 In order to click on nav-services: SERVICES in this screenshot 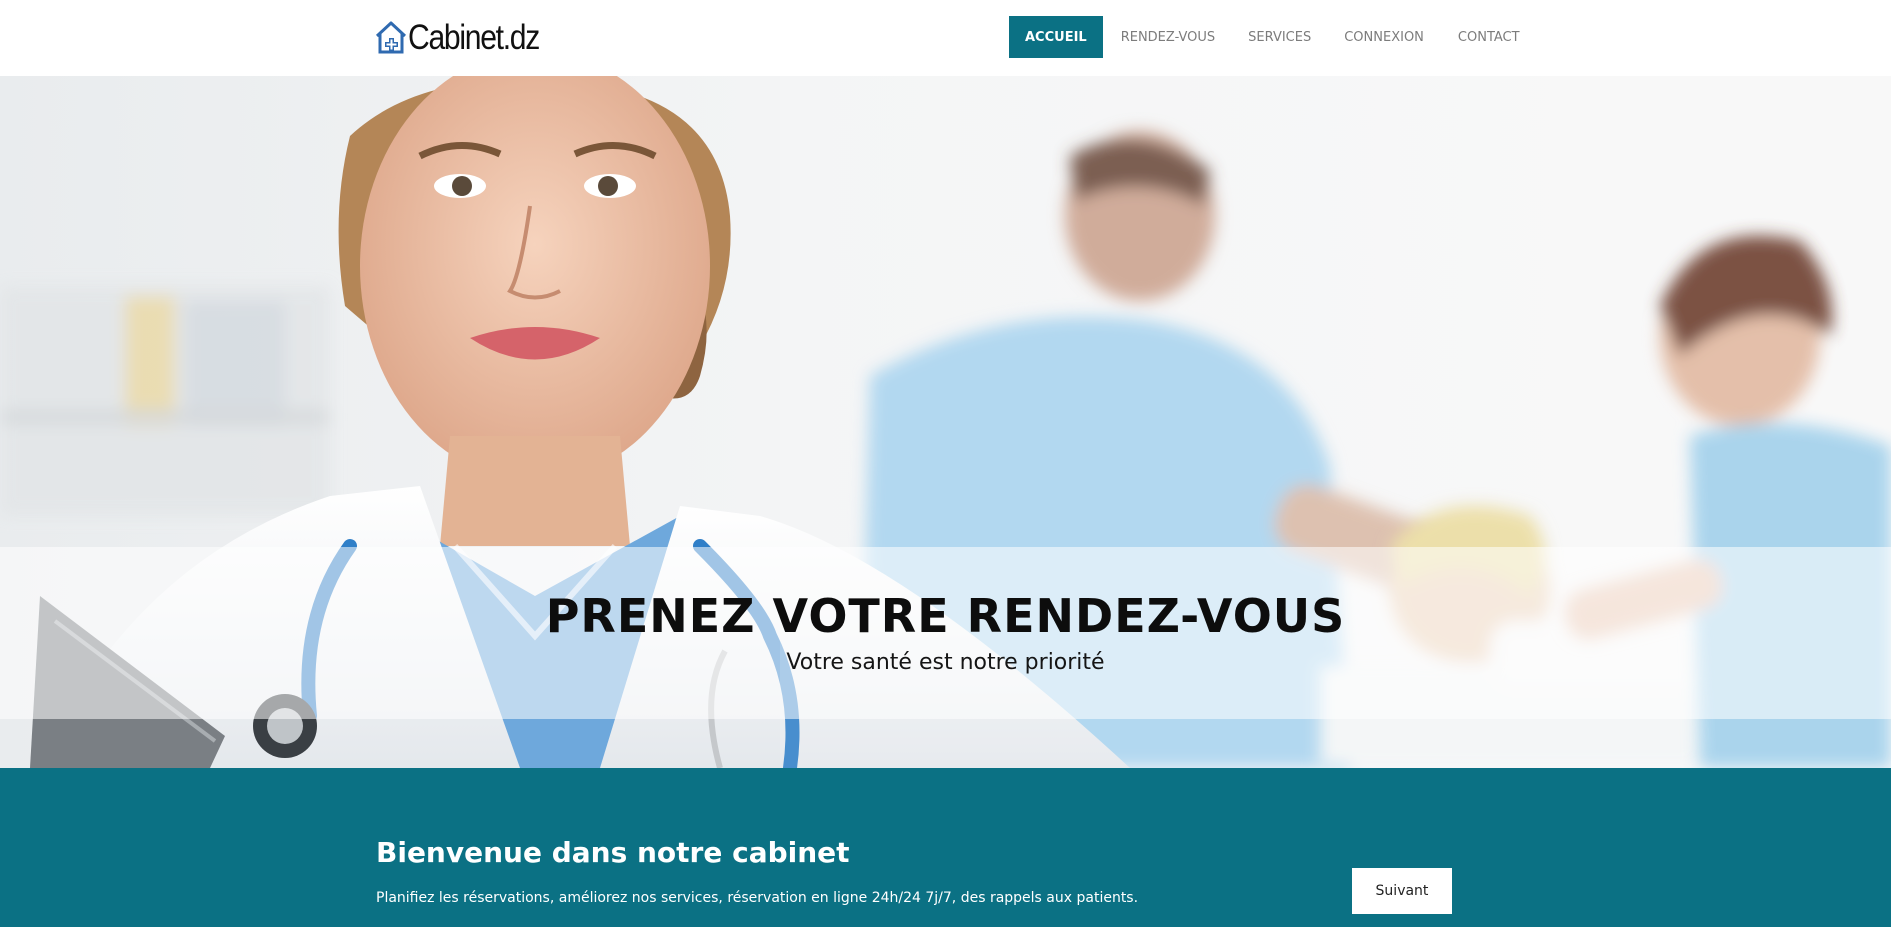, I will do `click(1279, 37)`.